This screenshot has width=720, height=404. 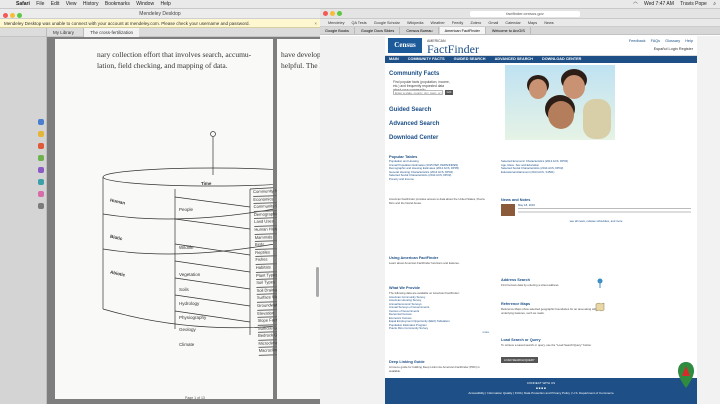 I want to click on menu-window: Window, so click(x=145, y=4).